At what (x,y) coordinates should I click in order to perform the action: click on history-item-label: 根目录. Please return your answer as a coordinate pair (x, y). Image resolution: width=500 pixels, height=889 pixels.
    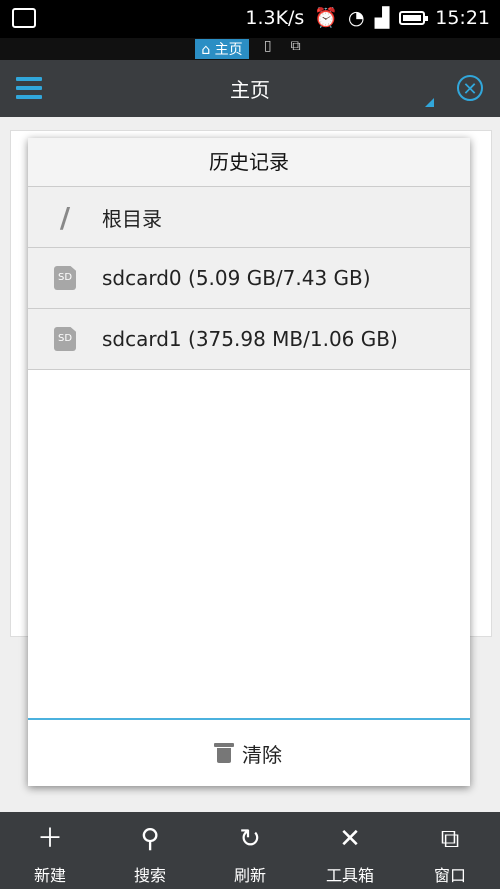
    Looking at the image, I should click on (132, 218).